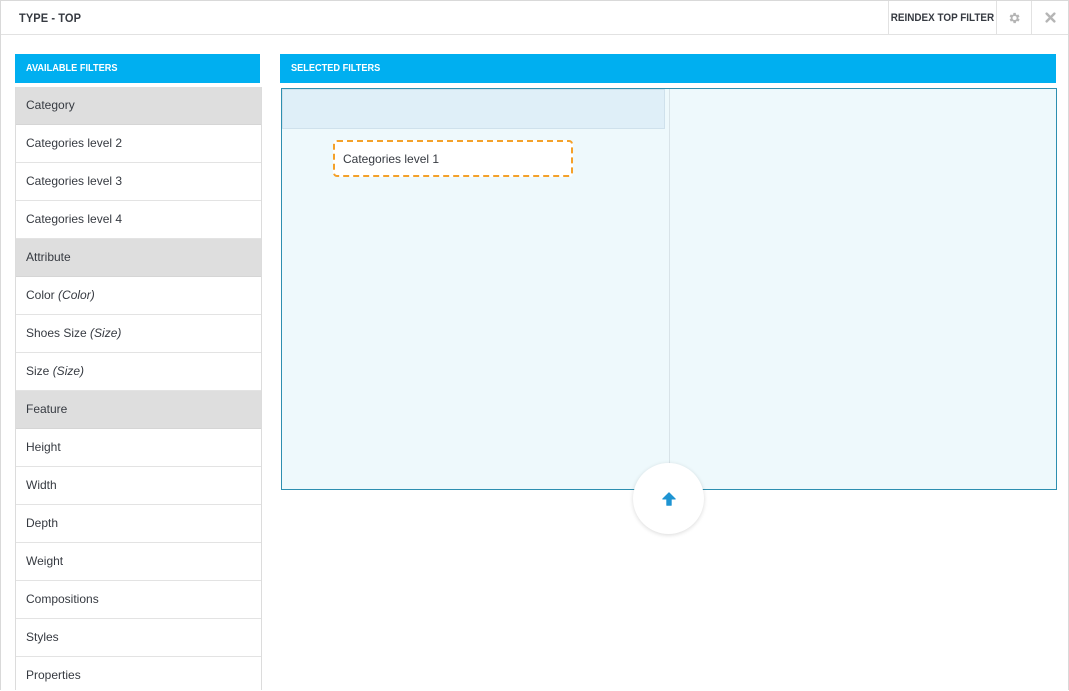 The image size is (1069, 691). Describe the element at coordinates (38, 371) in the screenshot. I see `filter-label: Size` at that location.